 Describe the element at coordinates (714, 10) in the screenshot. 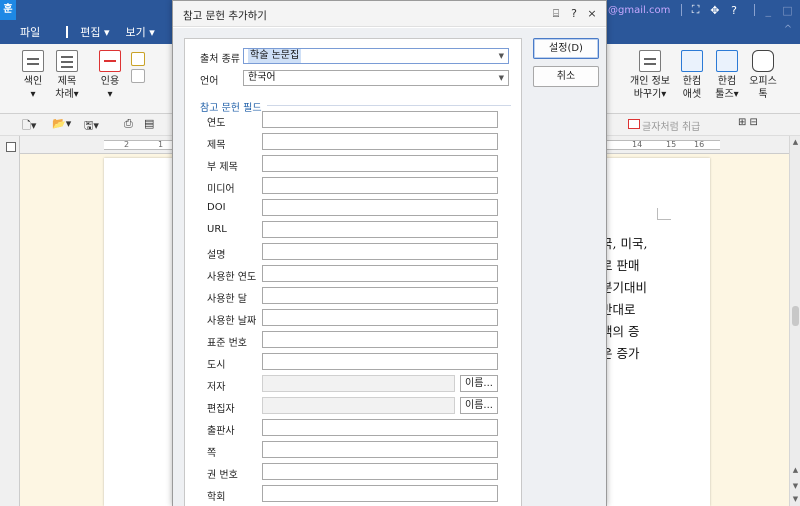

I see `move-icon: ✥` at that location.